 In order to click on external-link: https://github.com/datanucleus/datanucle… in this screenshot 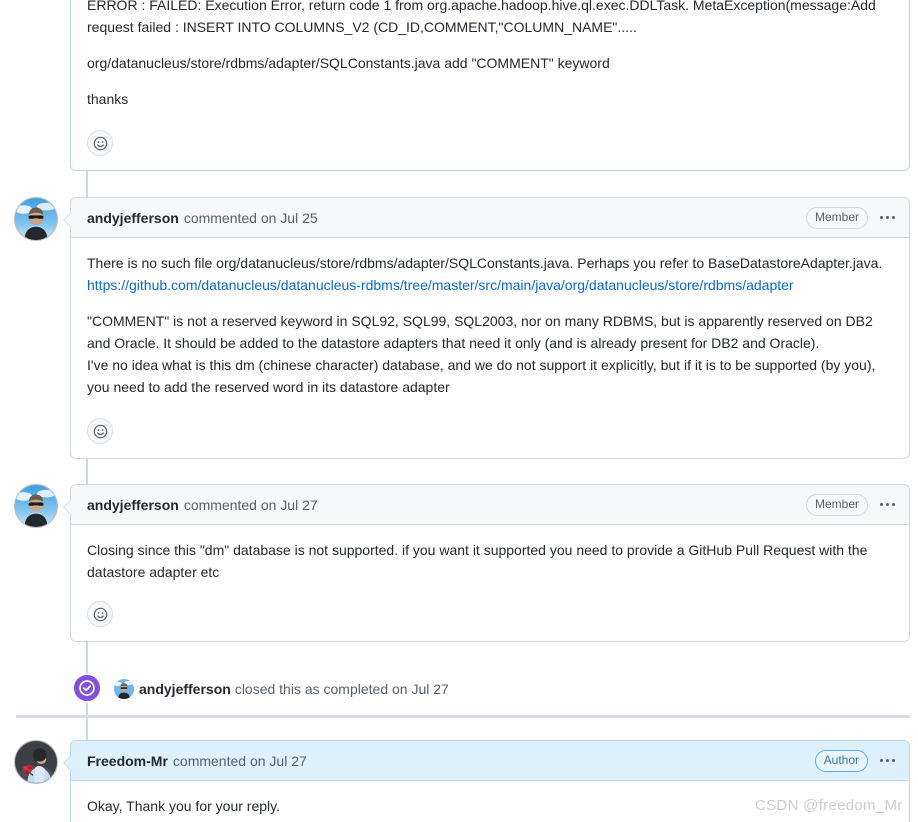, I will do `click(440, 285)`.